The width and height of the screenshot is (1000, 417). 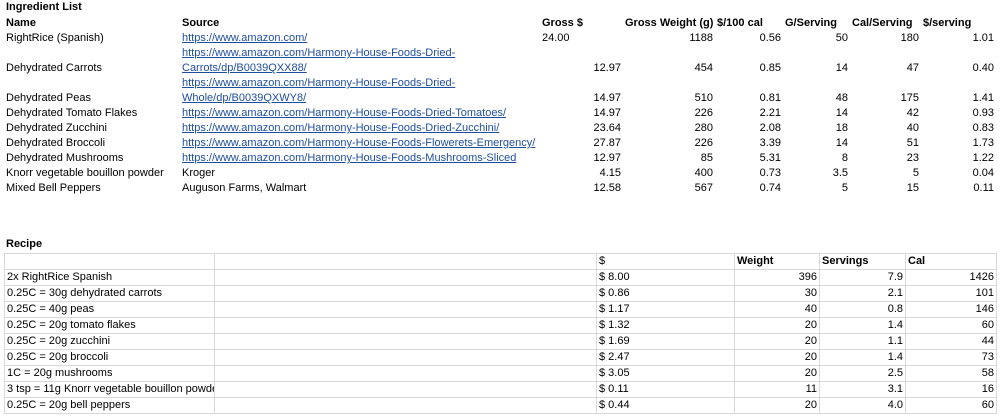 I want to click on recipe-cost: $ 0.44, so click(x=665, y=405).